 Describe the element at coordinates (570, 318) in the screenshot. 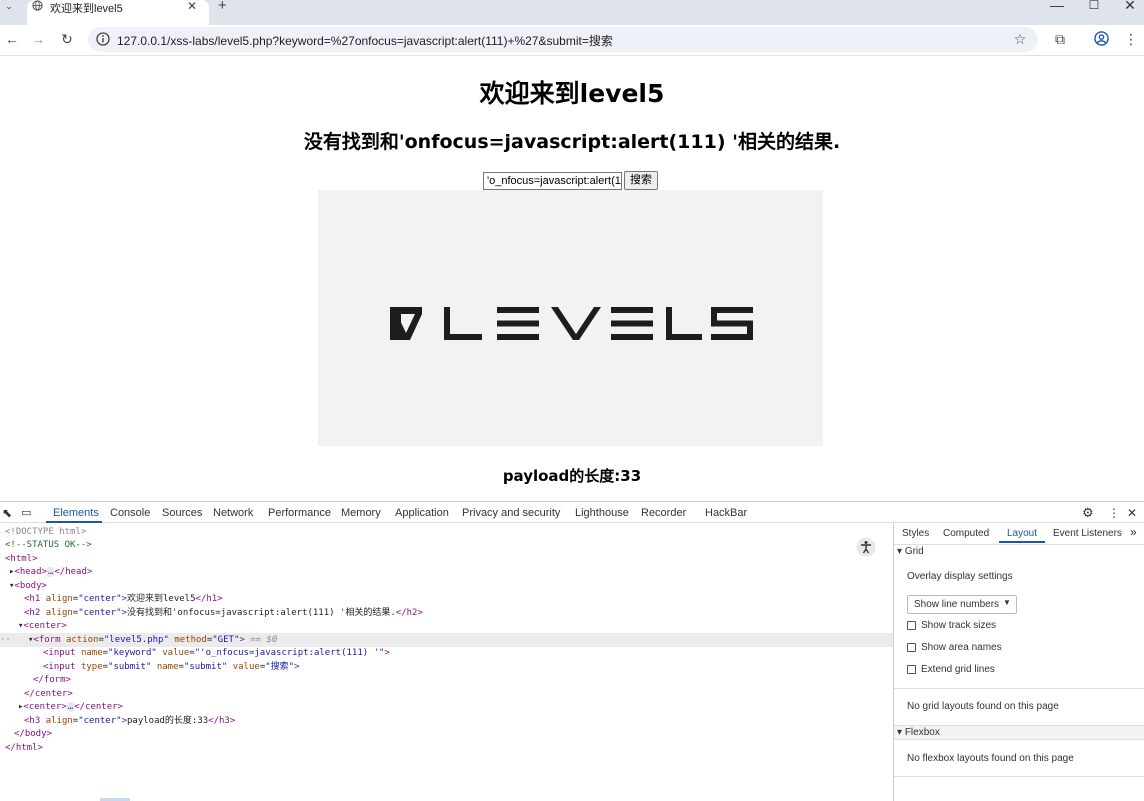

I see `level5-image` at that location.